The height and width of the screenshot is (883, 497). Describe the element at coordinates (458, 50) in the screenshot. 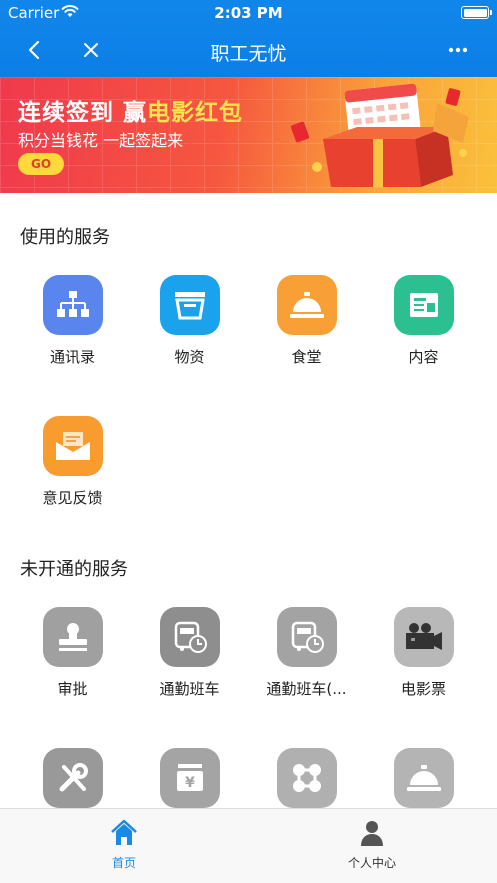

I see `more-options-icon` at that location.